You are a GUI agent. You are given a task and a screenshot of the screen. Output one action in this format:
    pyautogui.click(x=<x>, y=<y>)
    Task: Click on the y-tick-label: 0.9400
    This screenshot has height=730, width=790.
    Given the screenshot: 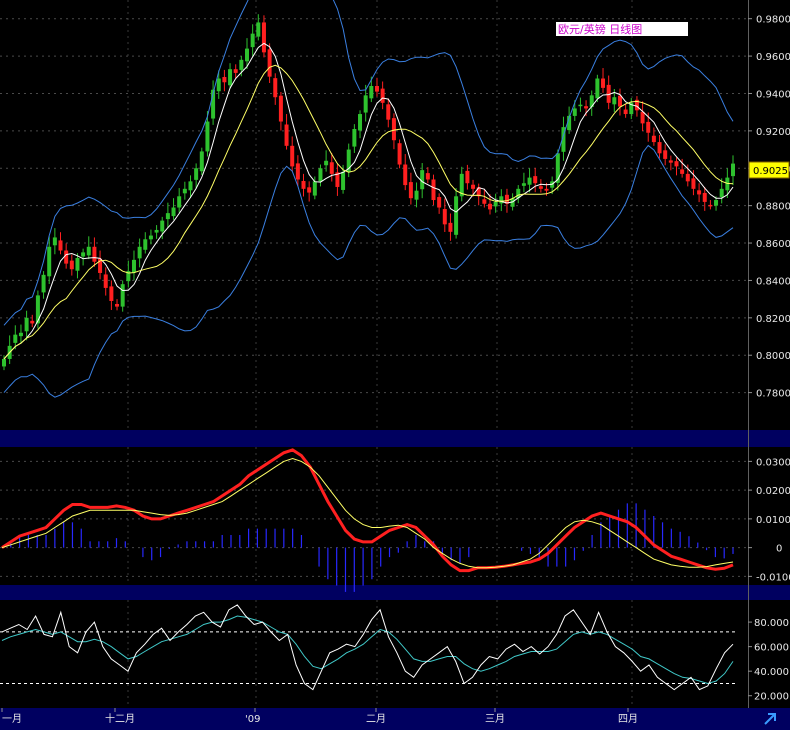 What is the action you would take?
    pyautogui.click(x=773, y=94)
    